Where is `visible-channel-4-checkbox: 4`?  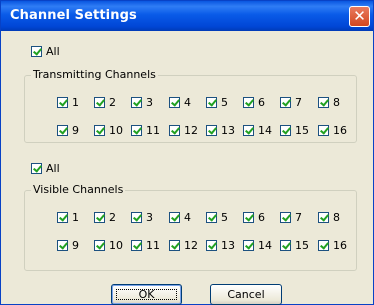
visible-channel-4-checkbox: 4 is located at coordinates (180, 217).